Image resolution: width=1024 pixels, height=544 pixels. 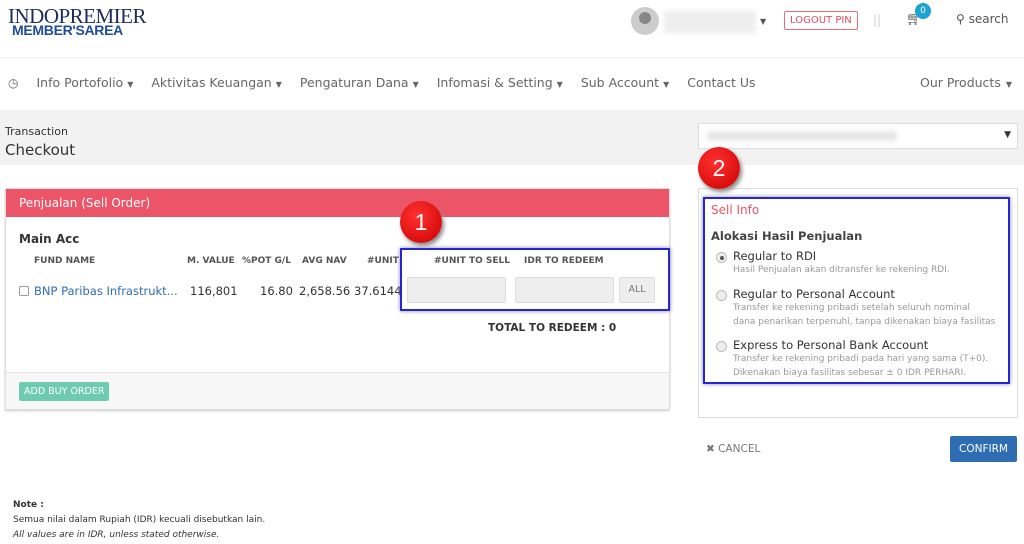 I want to click on search-button: ⚲ search, so click(x=982, y=19).